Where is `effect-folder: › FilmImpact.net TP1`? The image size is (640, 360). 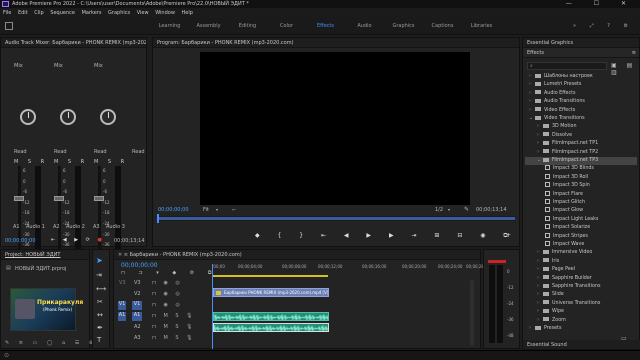 effect-folder: › FilmImpact.net TP1 is located at coordinates (581, 144).